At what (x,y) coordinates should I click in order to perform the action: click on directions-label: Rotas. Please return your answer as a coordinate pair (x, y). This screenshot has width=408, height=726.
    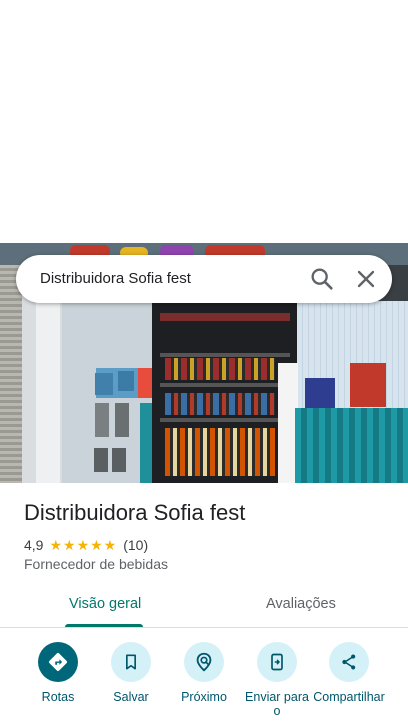
    Looking at the image, I should click on (58, 697).